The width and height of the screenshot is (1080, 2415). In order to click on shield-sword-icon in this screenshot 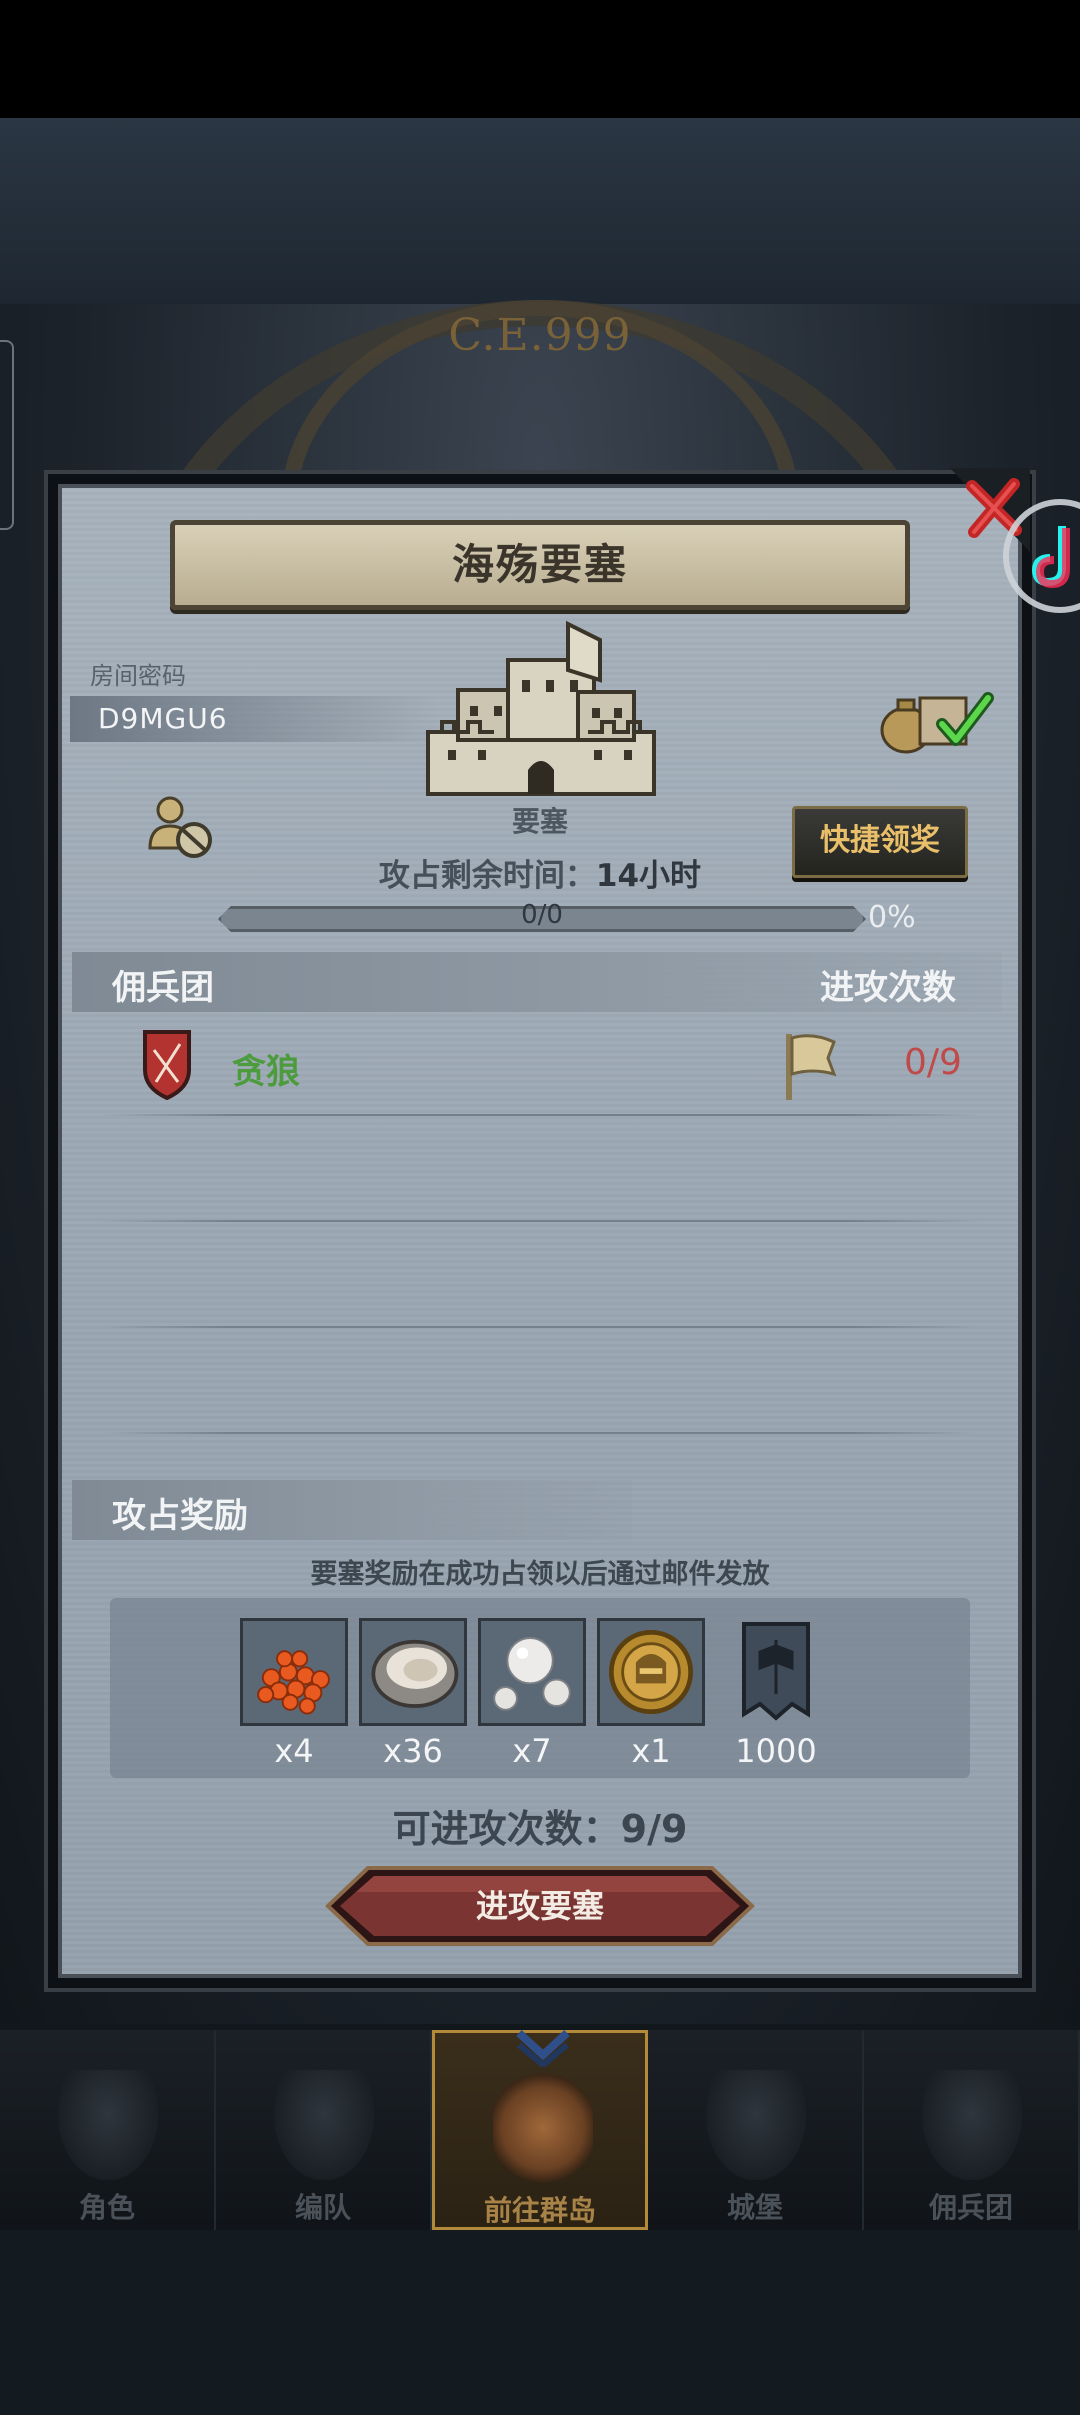, I will do `click(167, 1065)`.